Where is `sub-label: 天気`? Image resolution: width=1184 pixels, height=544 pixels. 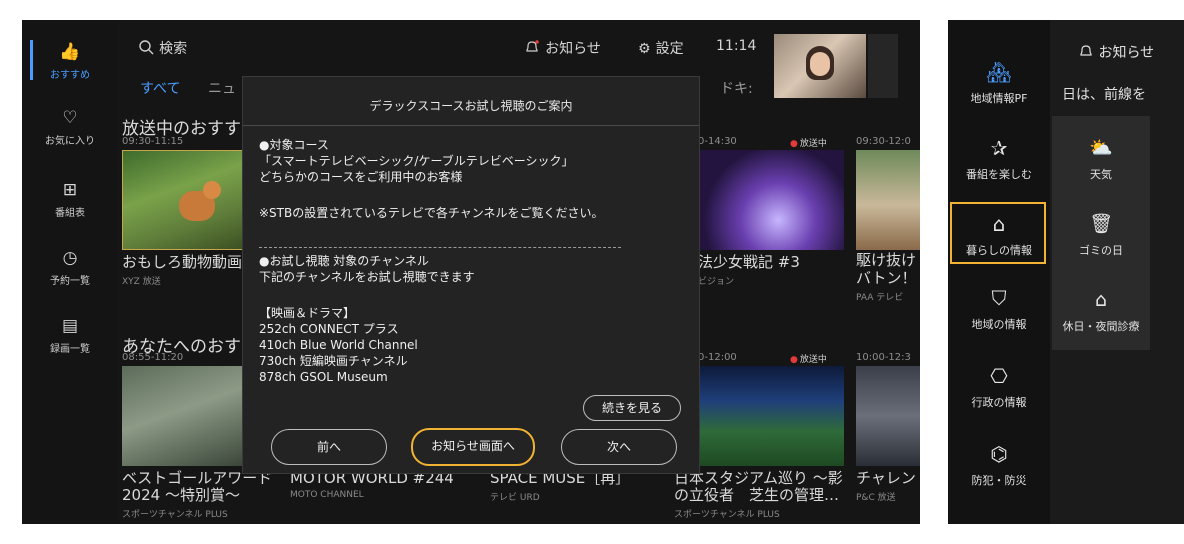
sub-label: 天気 is located at coordinates (1101, 174).